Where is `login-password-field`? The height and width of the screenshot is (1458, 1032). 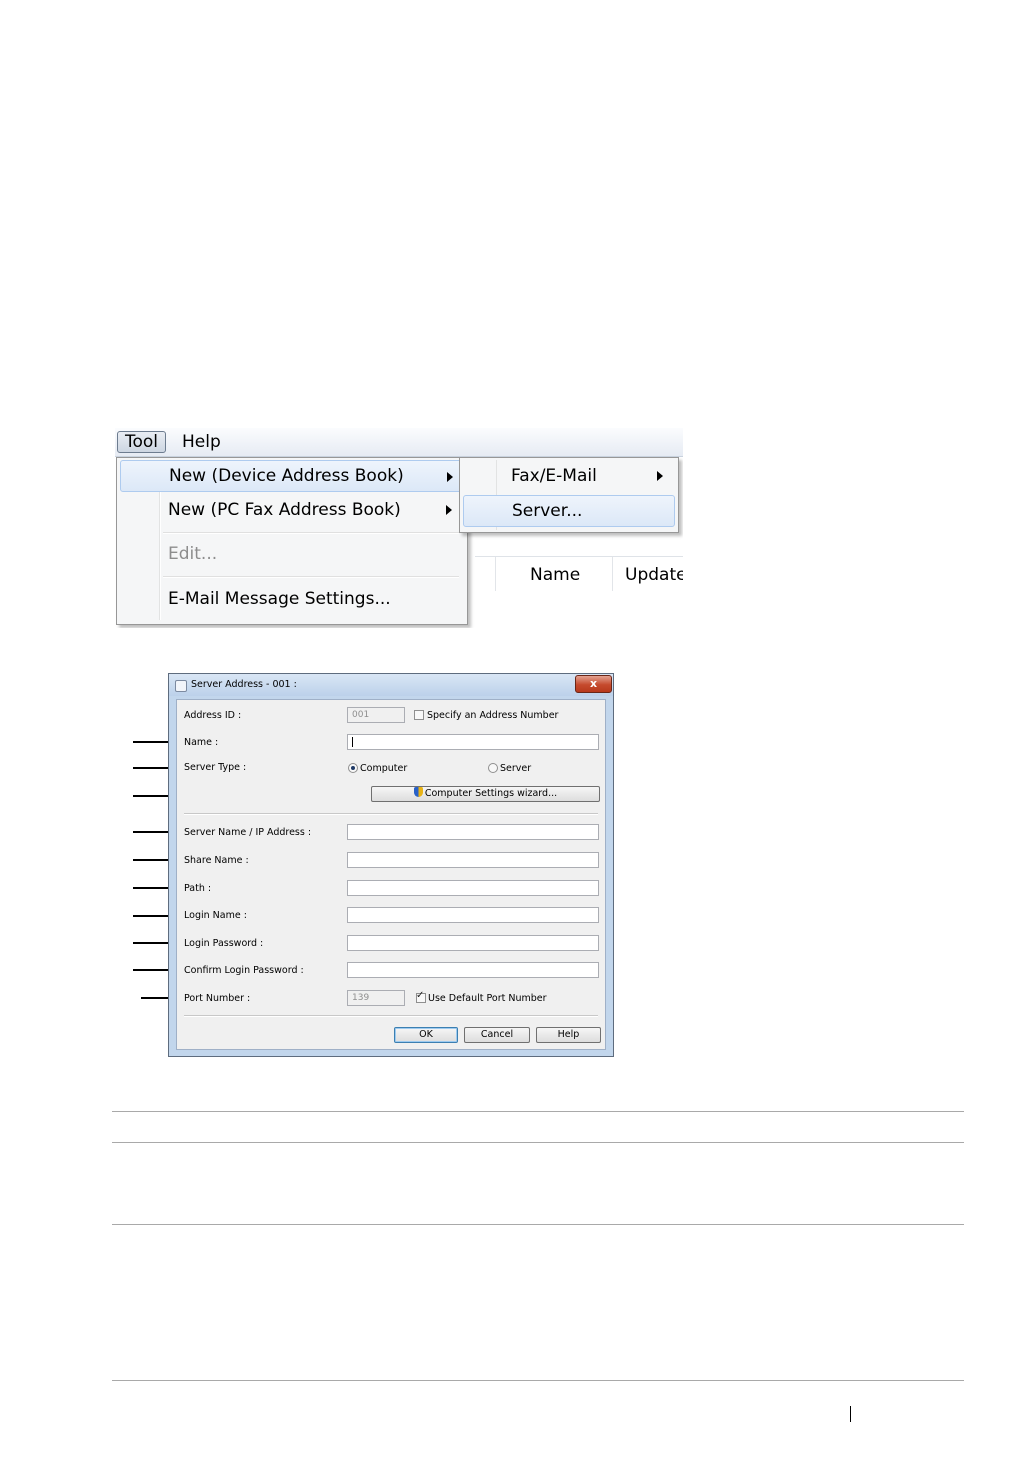
login-password-field is located at coordinates (473, 943).